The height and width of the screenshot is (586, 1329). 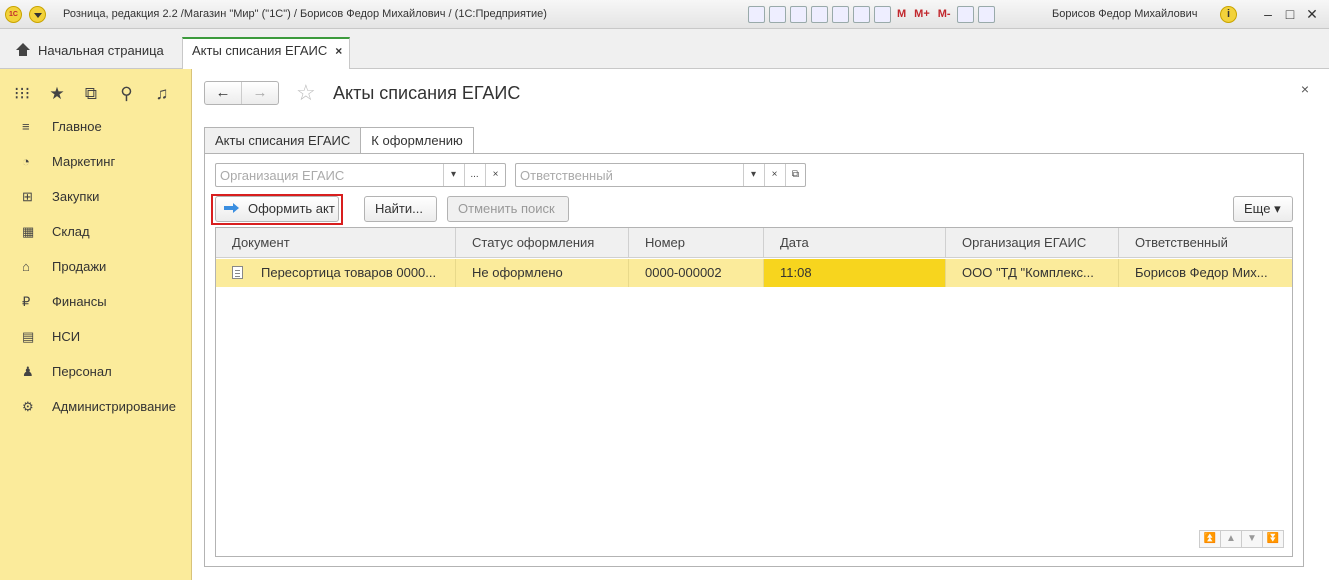 I want to click on sidebar-item-nsi: ▤ НСИ, so click(x=95, y=336).